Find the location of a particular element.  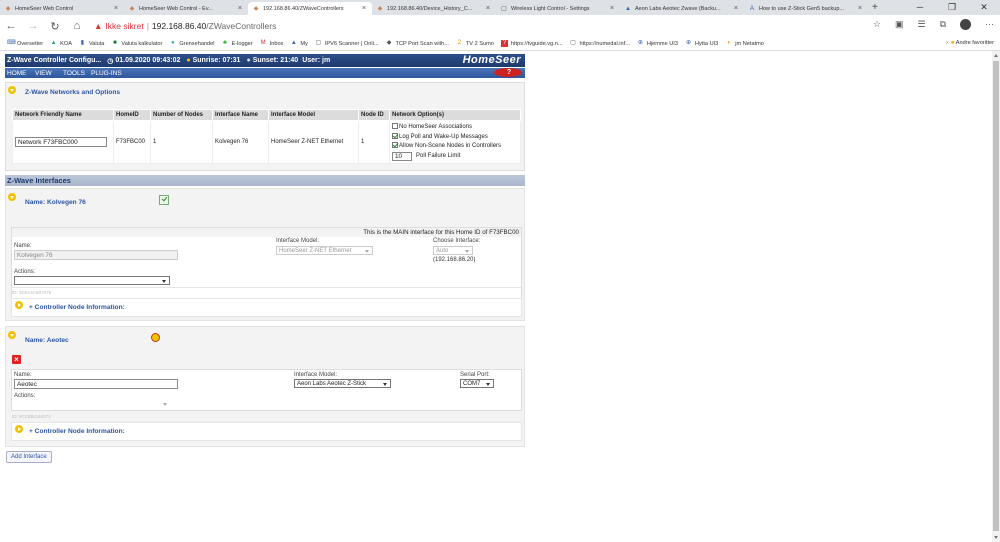

scroll-down-icon is located at coordinates (996, 537).